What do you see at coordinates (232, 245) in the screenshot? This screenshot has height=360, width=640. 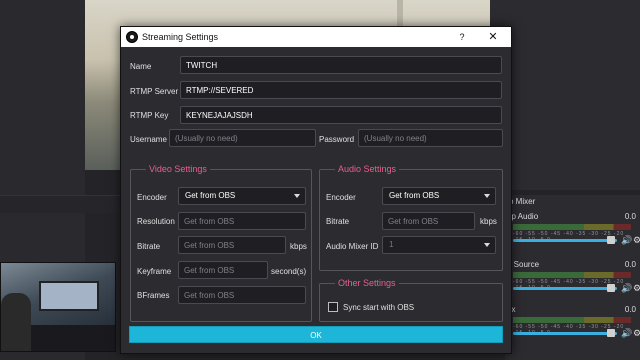 I see `video-bitrate-input` at bounding box center [232, 245].